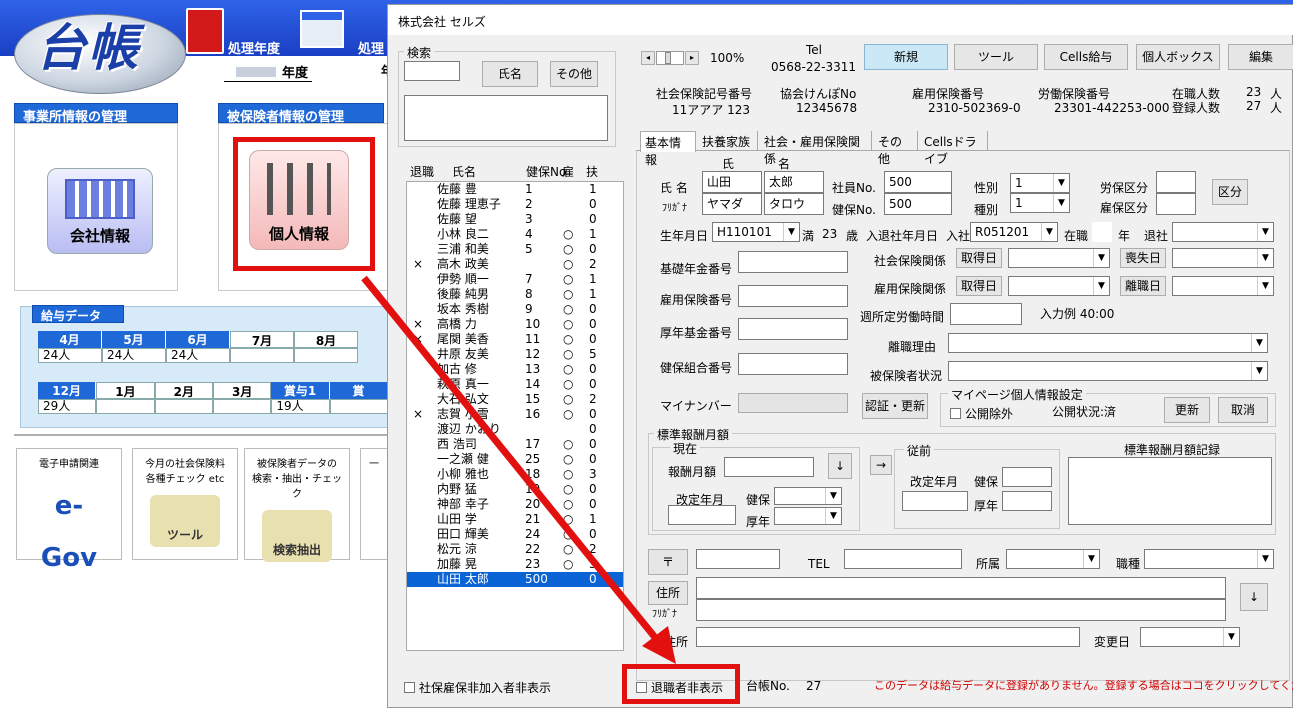 This screenshot has height=708, width=1293. What do you see at coordinates (513, 462) in the screenshot?
I see `arrow-shaft` at bounding box center [513, 462].